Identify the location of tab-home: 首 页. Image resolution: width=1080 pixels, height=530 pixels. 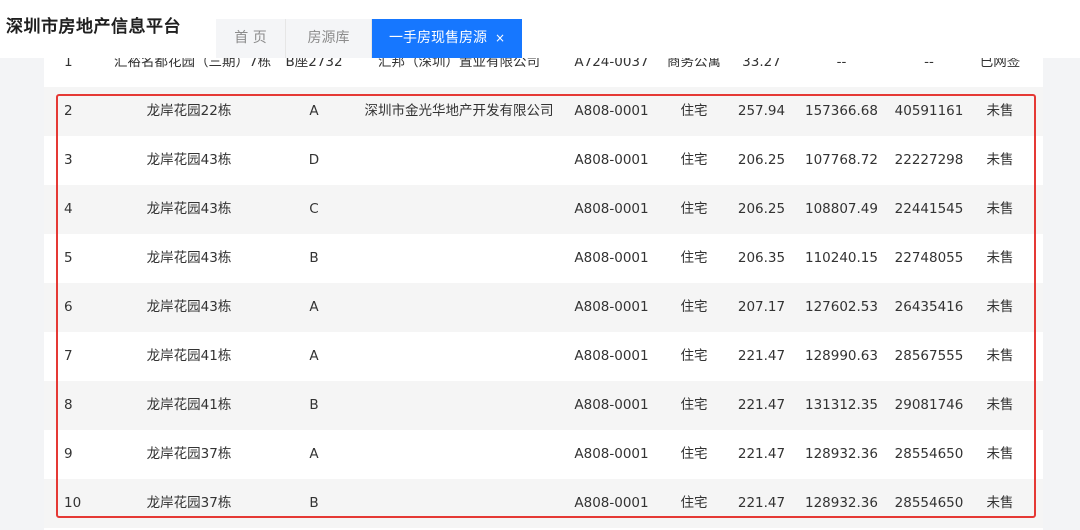
(251, 38).